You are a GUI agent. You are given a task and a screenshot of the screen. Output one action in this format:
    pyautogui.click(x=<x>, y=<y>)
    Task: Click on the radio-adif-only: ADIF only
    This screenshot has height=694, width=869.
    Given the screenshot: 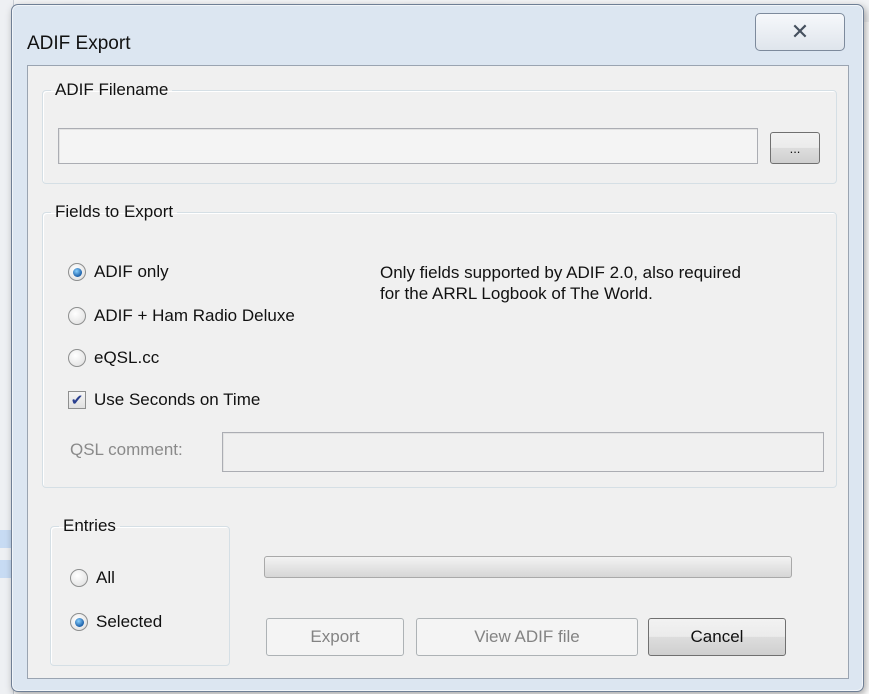 What is the action you would take?
    pyautogui.click(x=118, y=272)
    